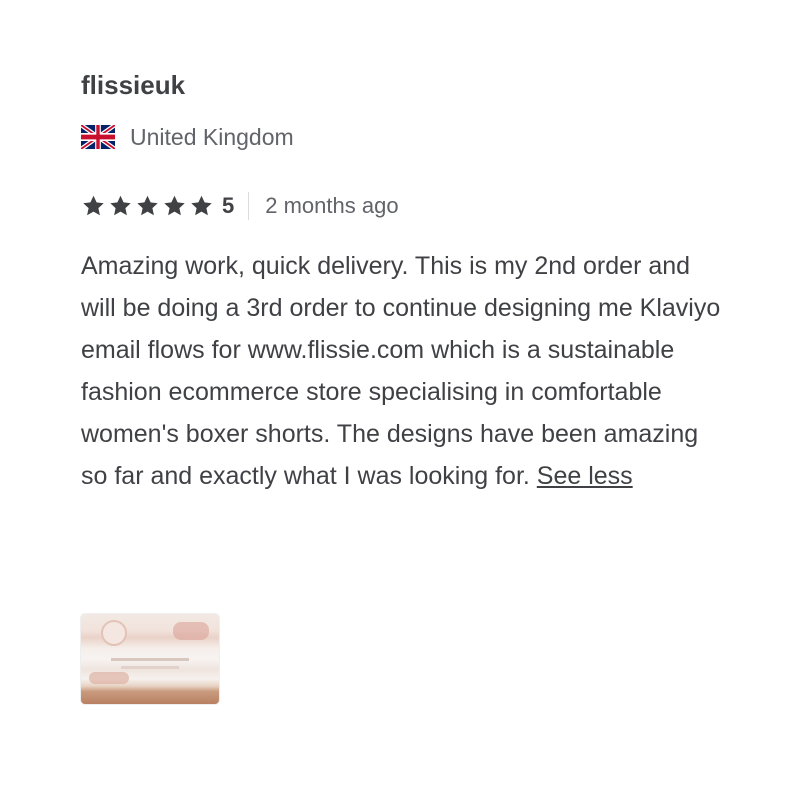 The width and height of the screenshot is (800, 800). What do you see at coordinates (401, 206) in the screenshot?
I see `rating-row: 5 2 months ago` at bounding box center [401, 206].